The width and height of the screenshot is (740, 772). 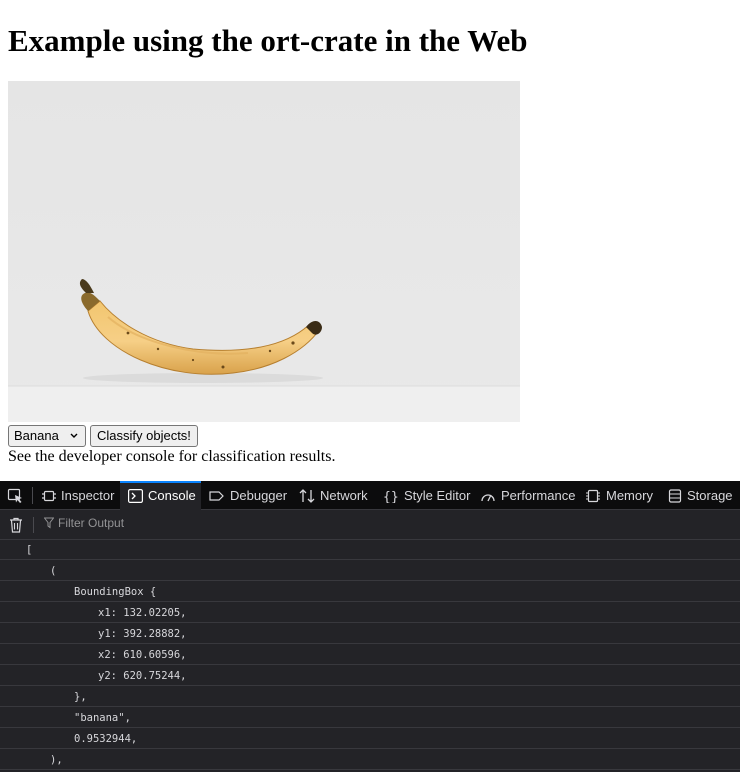 What do you see at coordinates (370, 760) in the screenshot?
I see `console-line: ),` at bounding box center [370, 760].